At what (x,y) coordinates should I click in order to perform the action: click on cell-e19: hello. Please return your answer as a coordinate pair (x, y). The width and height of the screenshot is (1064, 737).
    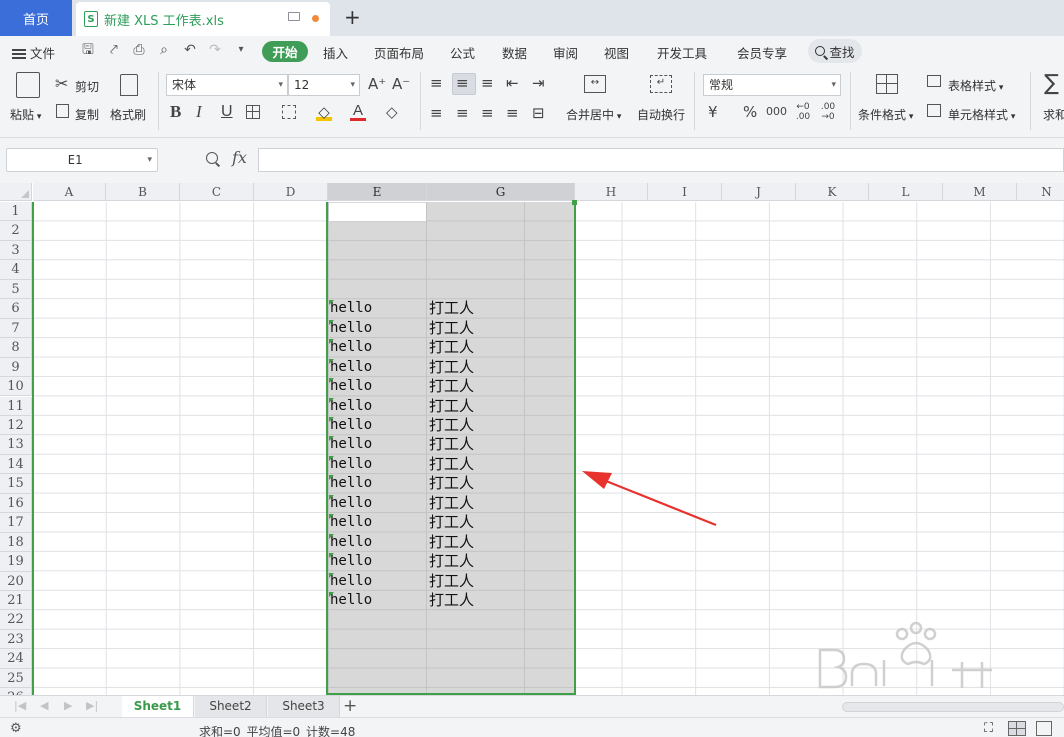
    Looking at the image, I should click on (351, 561).